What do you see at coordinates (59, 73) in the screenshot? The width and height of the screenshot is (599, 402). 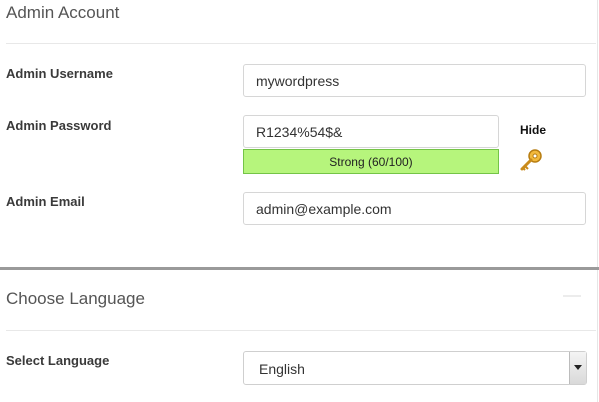 I see `admin-username-label: Admin Username` at bounding box center [59, 73].